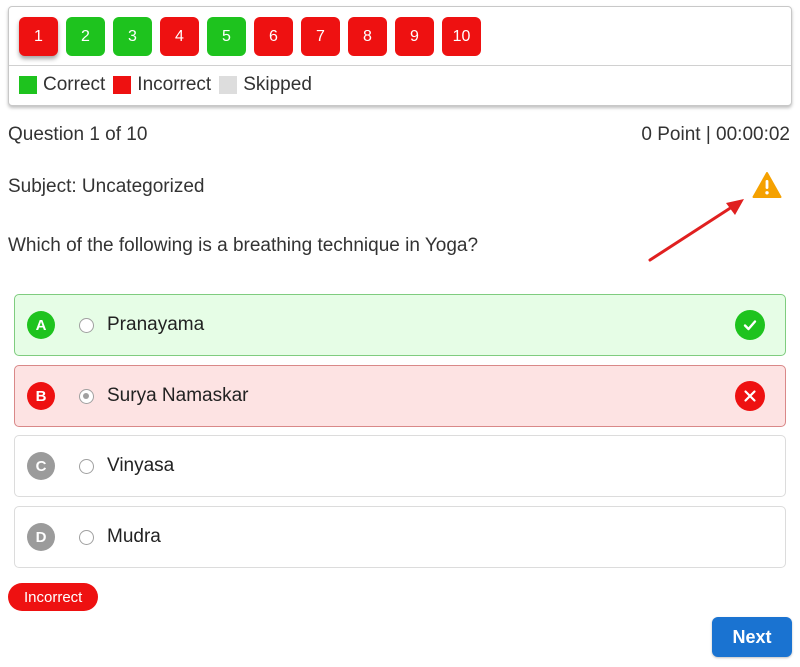 The width and height of the screenshot is (800, 667). I want to click on question-buttons: 1 2 3 4 5 6 7 8 9 10, so click(250, 36).